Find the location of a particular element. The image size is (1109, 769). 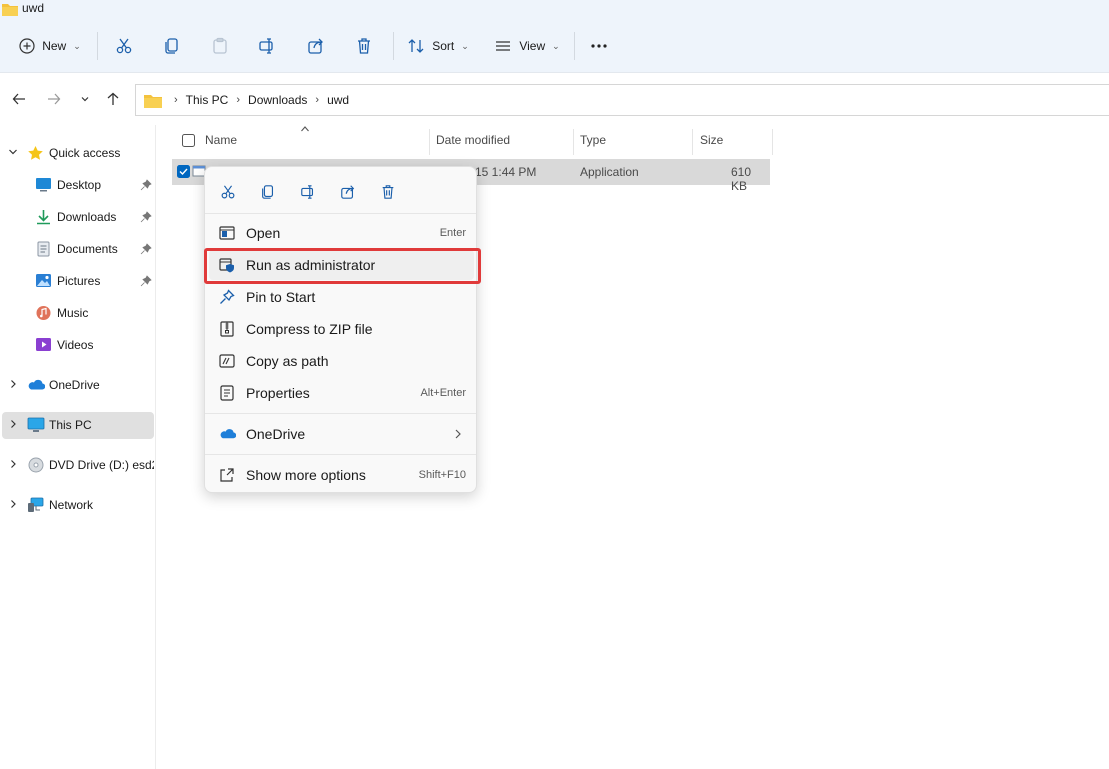

expand-icon is located at coordinates (227, 475).